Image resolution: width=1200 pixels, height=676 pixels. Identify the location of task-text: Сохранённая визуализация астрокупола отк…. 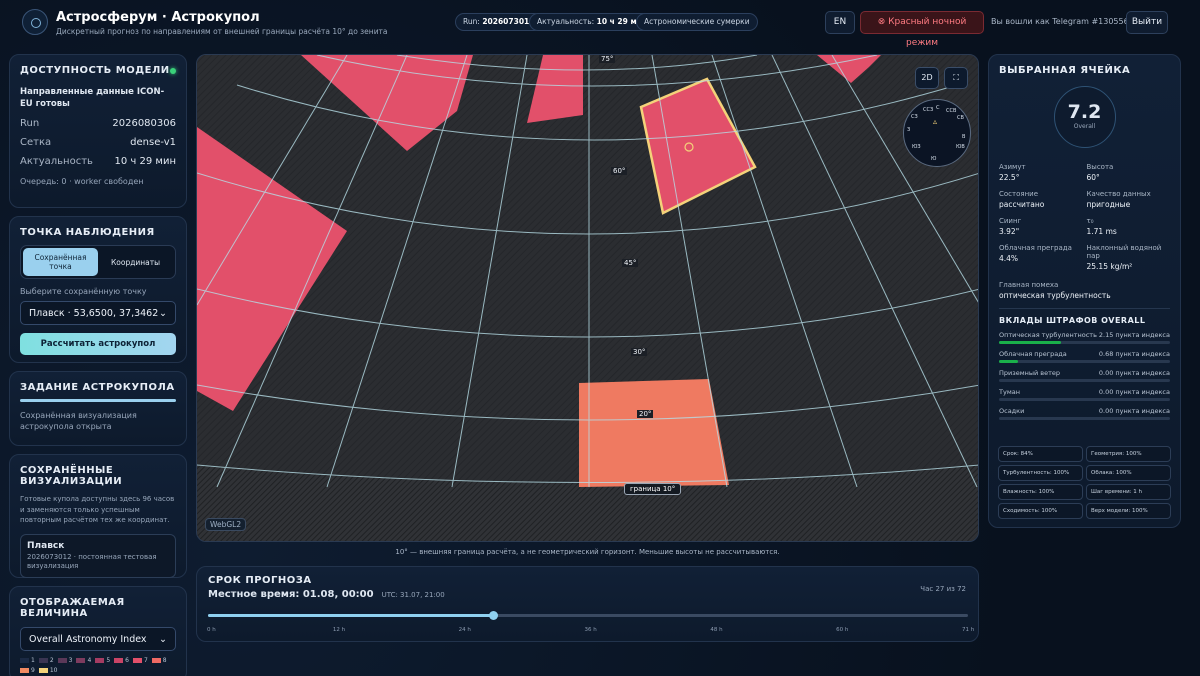
(78, 421).